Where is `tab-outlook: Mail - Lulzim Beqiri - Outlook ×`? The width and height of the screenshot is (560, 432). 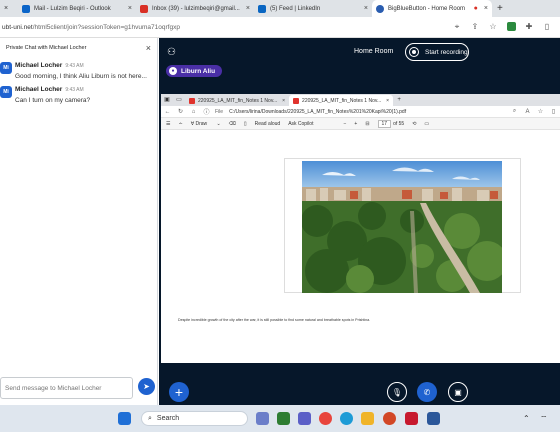
tab-outlook: Mail - Lulzim Beqiri - Outlook × is located at coordinates (77, 8).